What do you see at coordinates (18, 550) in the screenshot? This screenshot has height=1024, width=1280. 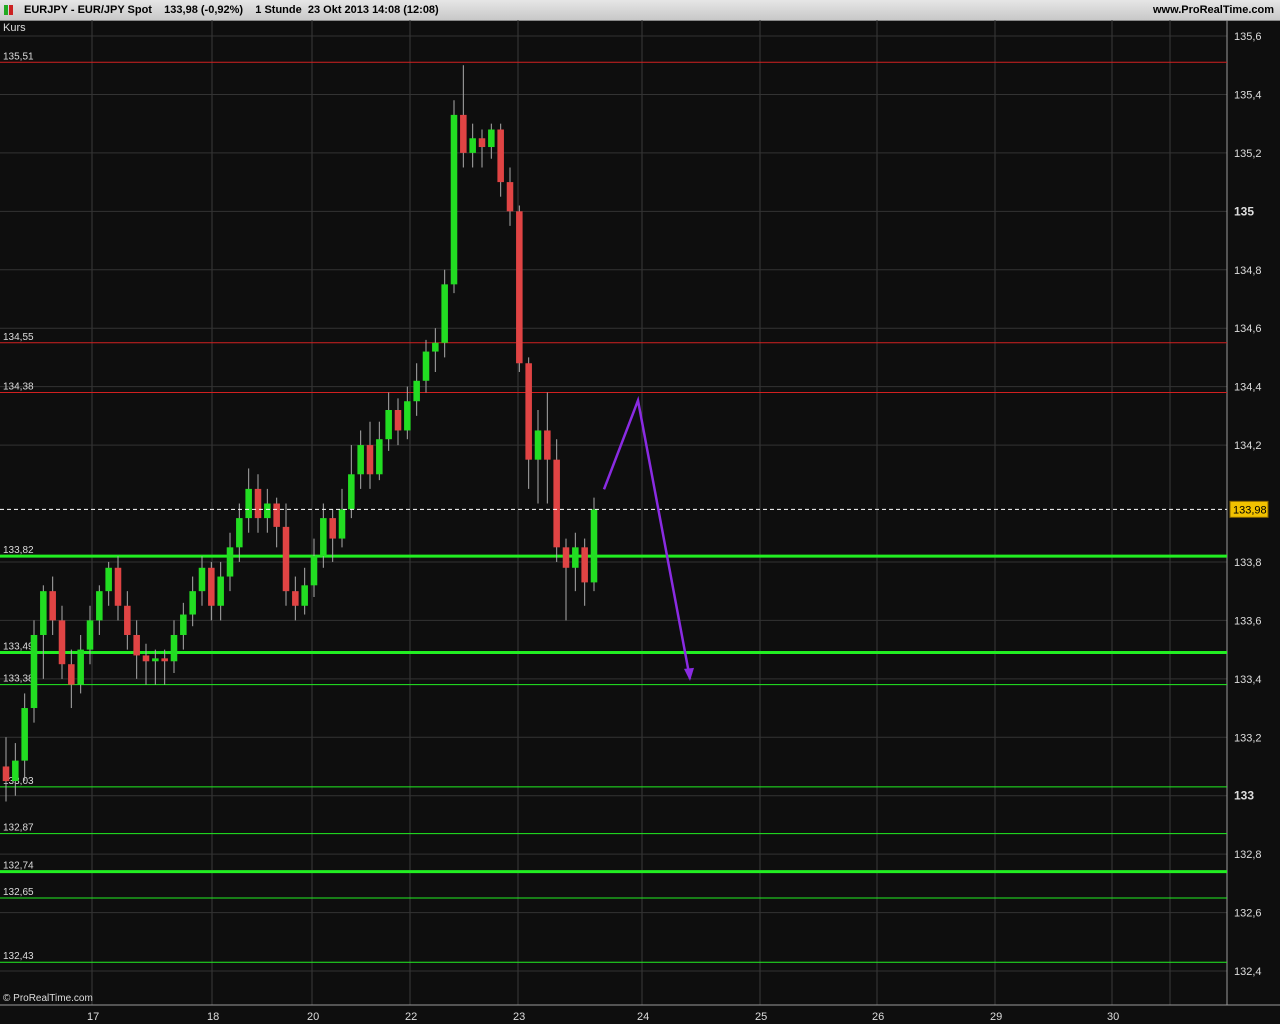 I see `level-label: 133,82` at bounding box center [18, 550].